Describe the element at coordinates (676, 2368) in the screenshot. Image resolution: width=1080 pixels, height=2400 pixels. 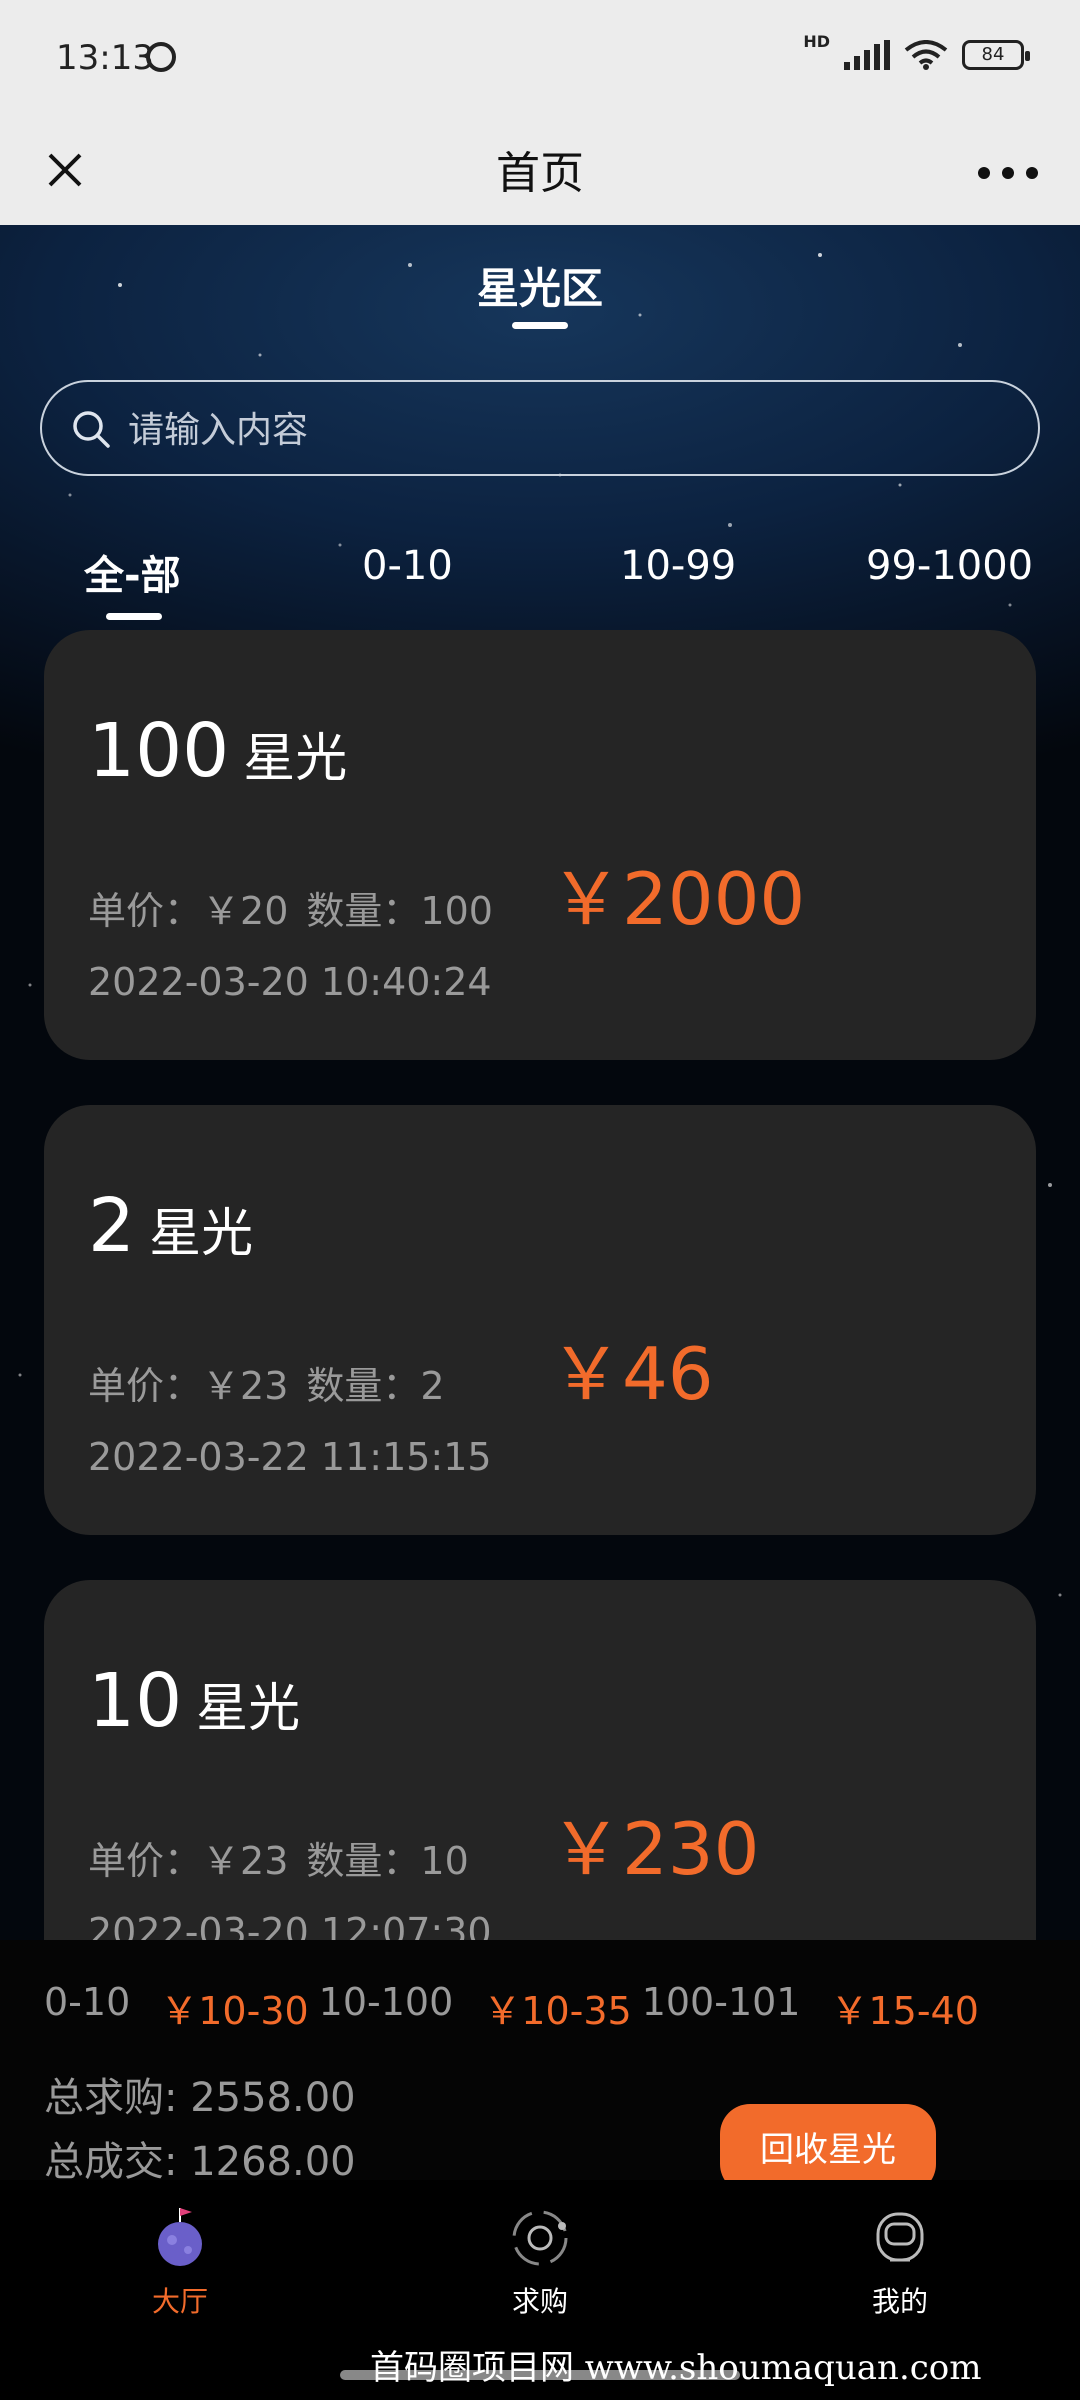
I see `watermark: 首码圈项目网 www.shoumaquan.com` at that location.